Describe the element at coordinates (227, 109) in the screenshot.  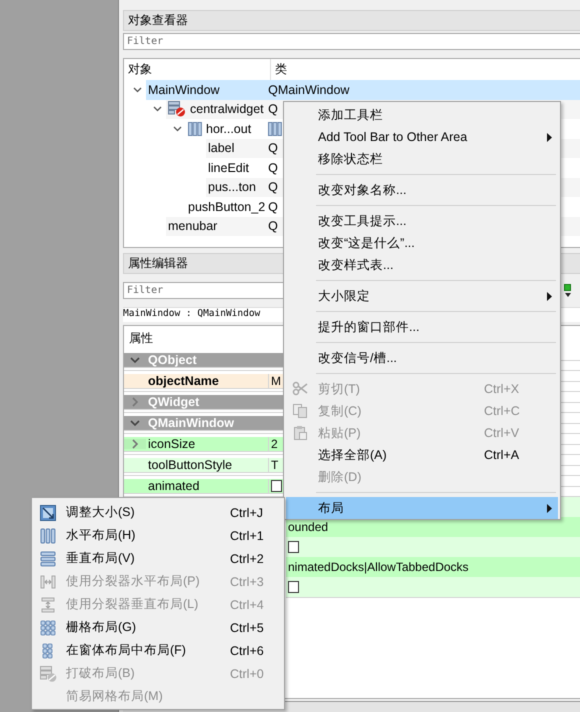
I see `object-name: centralwidget` at that location.